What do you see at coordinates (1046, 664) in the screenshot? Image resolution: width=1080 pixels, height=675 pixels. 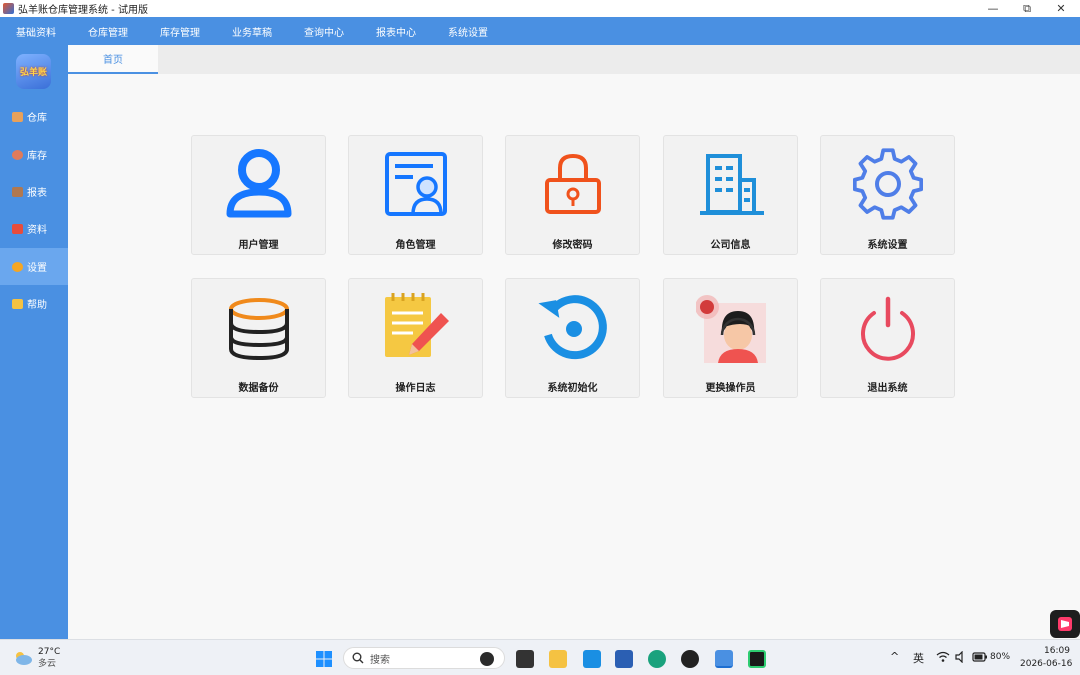 I see `clock-date: 2026-06-16` at bounding box center [1046, 664].